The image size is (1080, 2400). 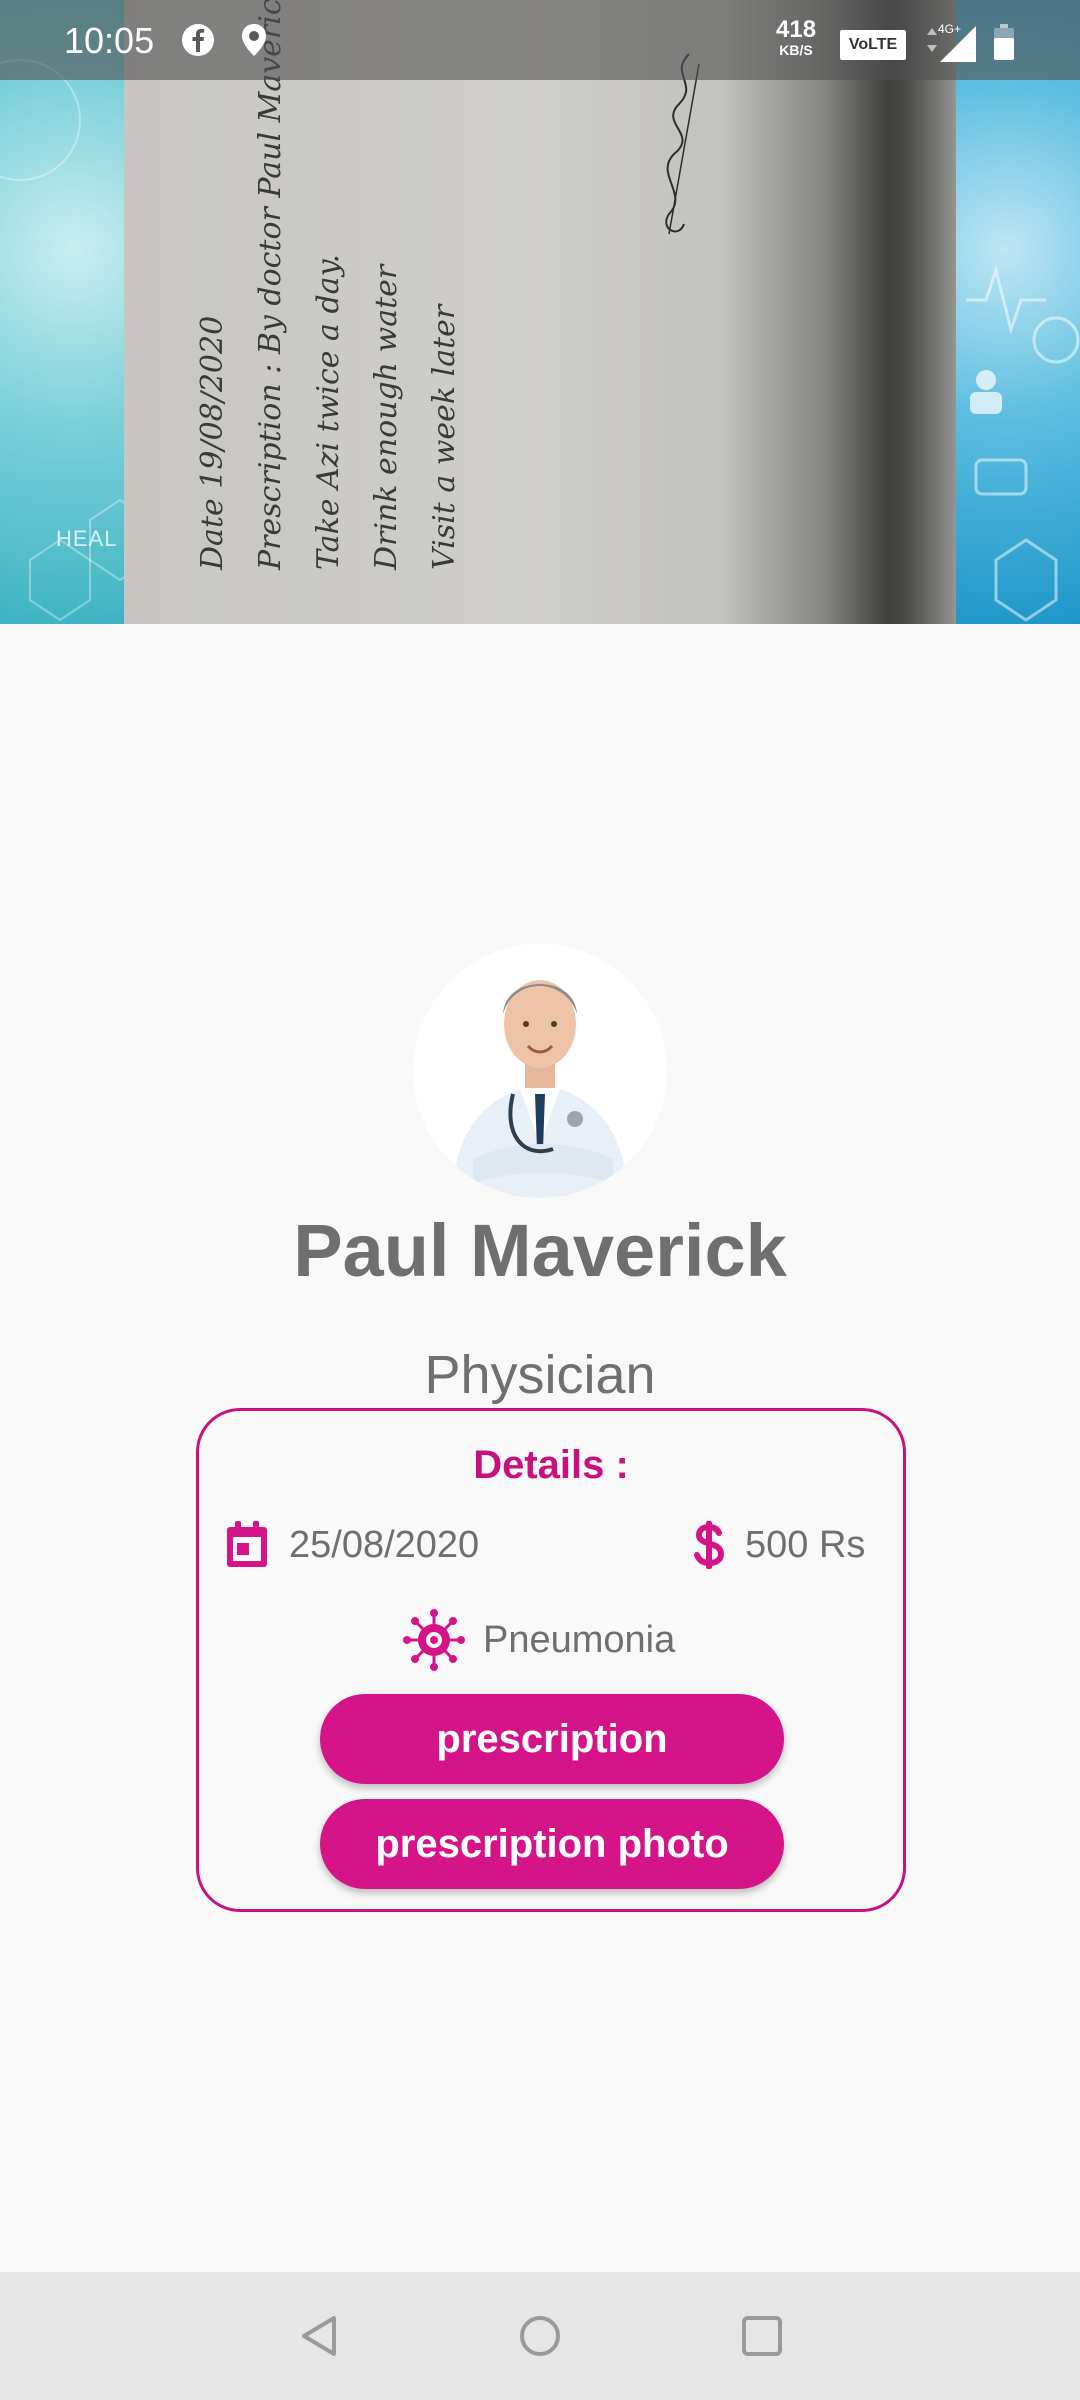 What do you see at coordinates (254, 40) in the screenshot?
I see `location-pin-icon` at bounding box center [254, 40].